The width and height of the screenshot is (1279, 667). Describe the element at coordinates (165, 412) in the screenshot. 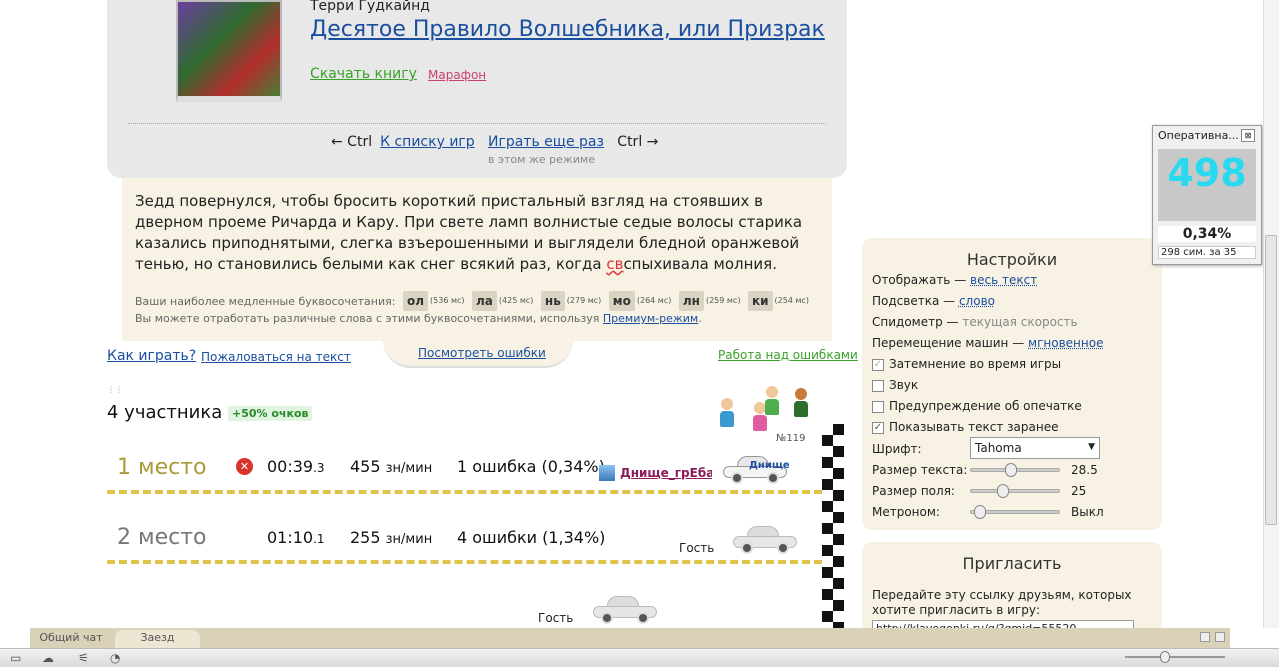

I see `participants-count: 4 участника` at that location.